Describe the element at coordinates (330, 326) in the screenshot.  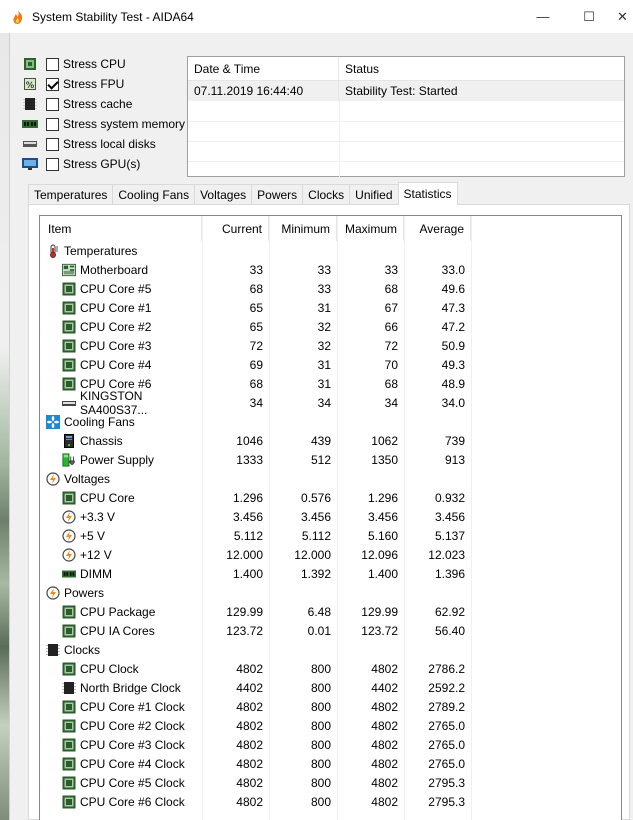
I see `table-row: CPU Core #2 65 32 66 47.2` at that location.